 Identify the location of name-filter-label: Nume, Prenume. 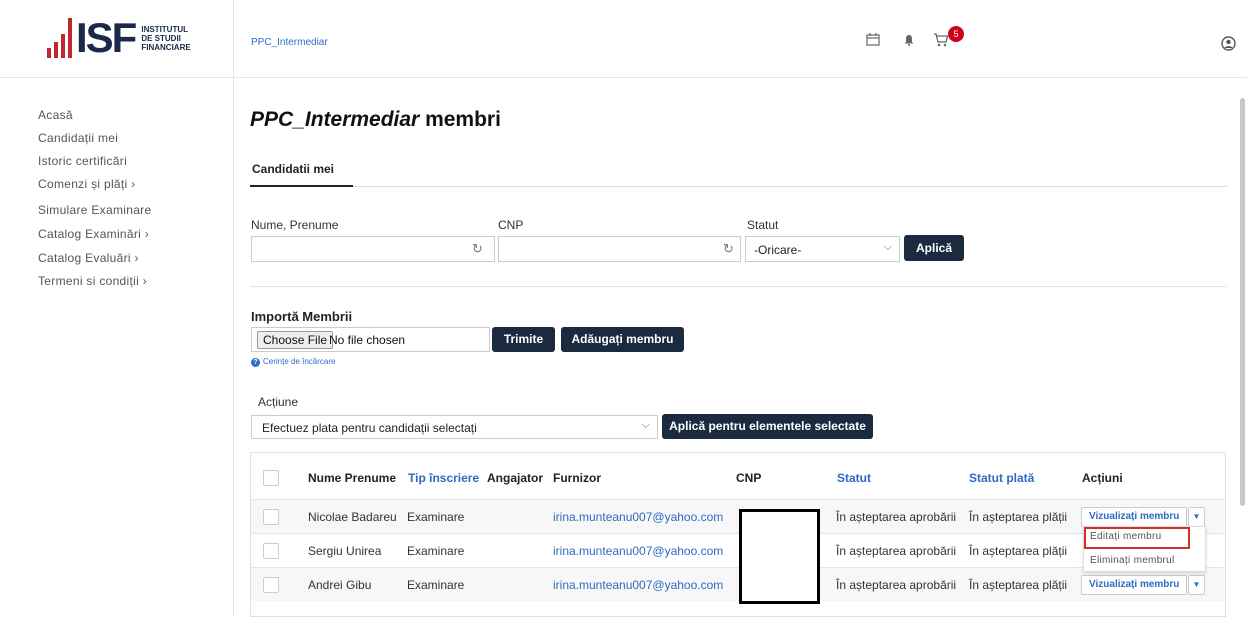
(295, 225).